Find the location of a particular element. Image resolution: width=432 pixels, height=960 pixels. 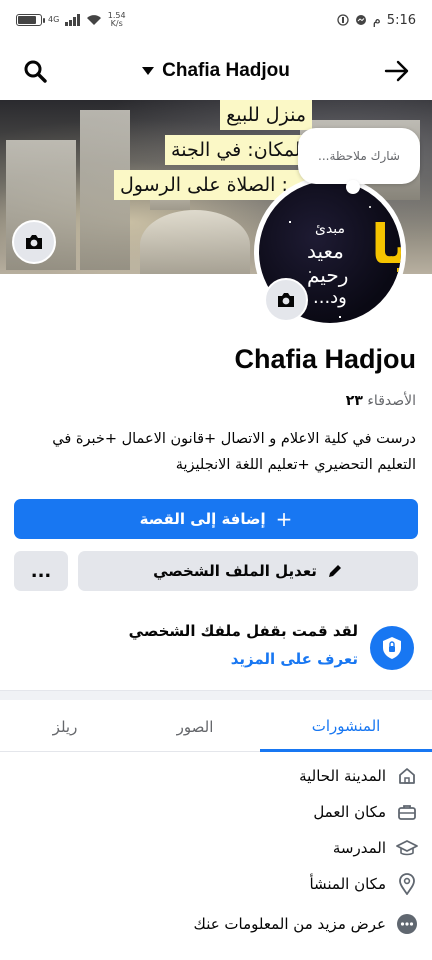

plus-icon: + is located at coordinates (284, 519).